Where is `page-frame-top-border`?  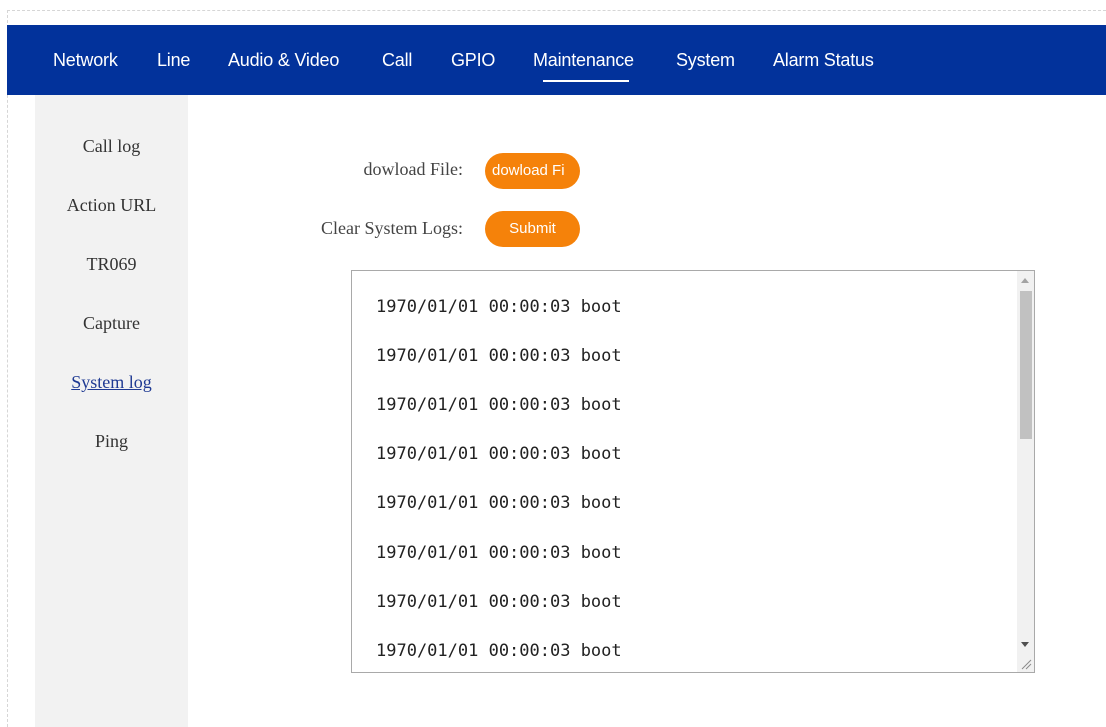 page-frame-top-border is located at coordinates (556, 10).